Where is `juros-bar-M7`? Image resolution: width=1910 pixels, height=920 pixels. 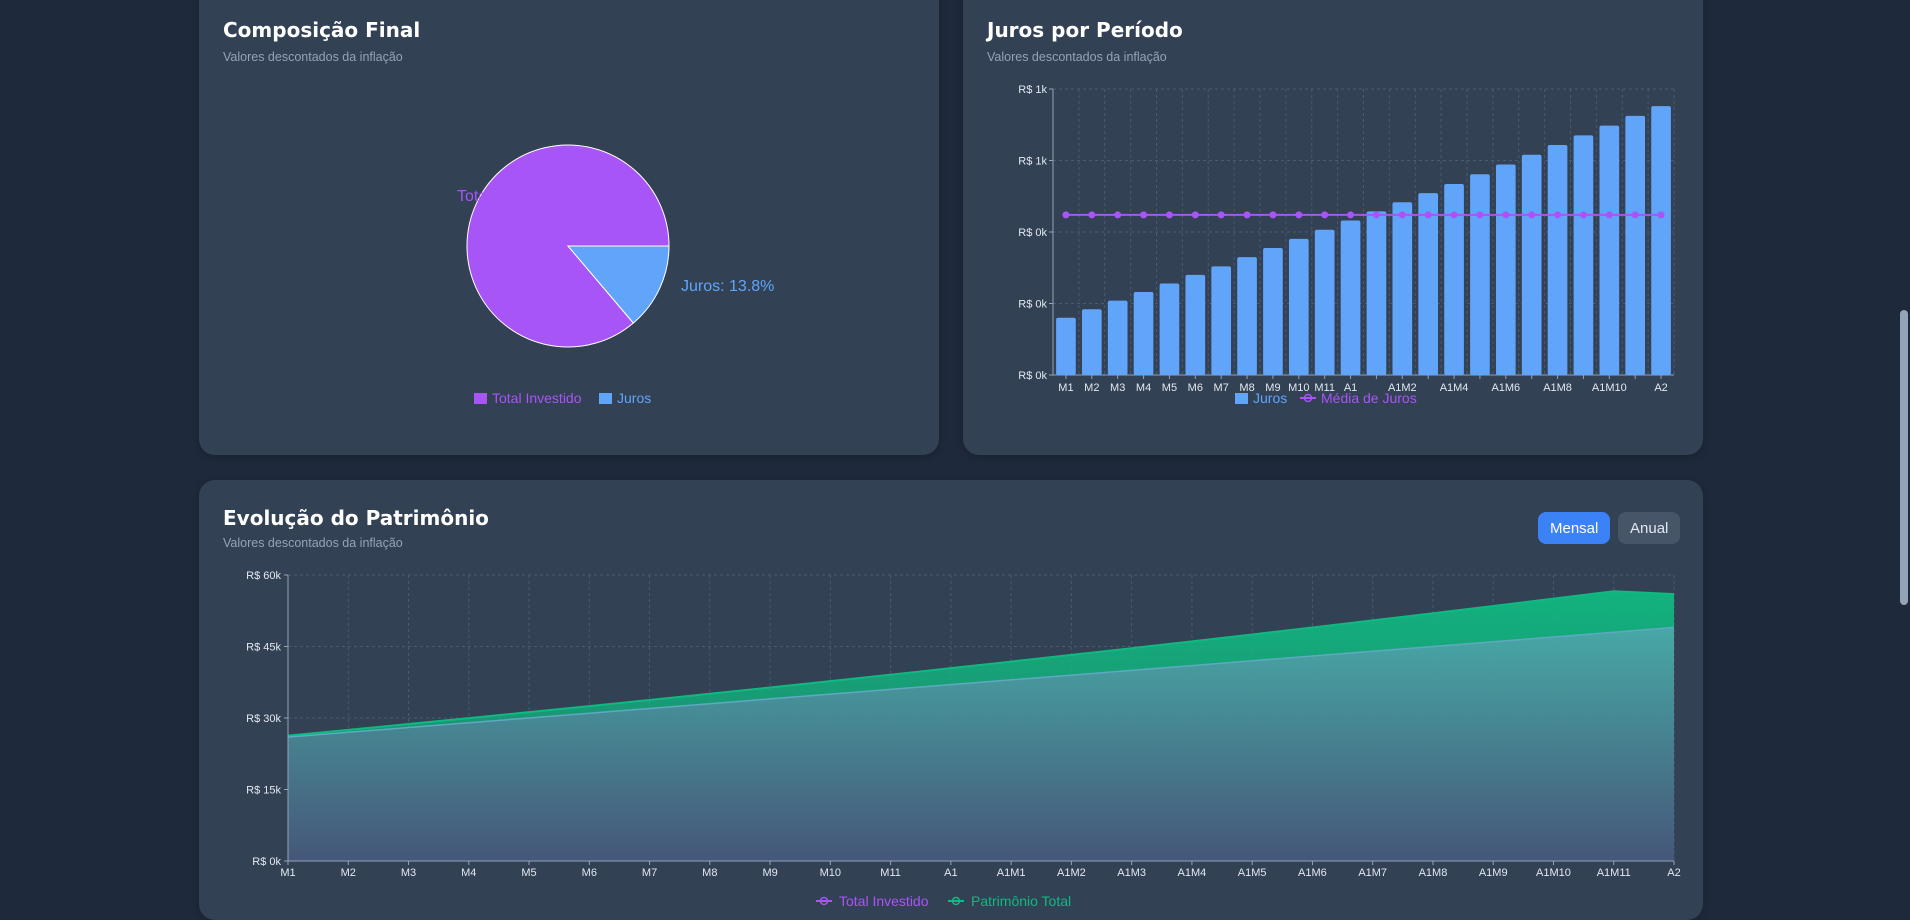 juros-bar-M7 is located at coordinates (1221, 320).